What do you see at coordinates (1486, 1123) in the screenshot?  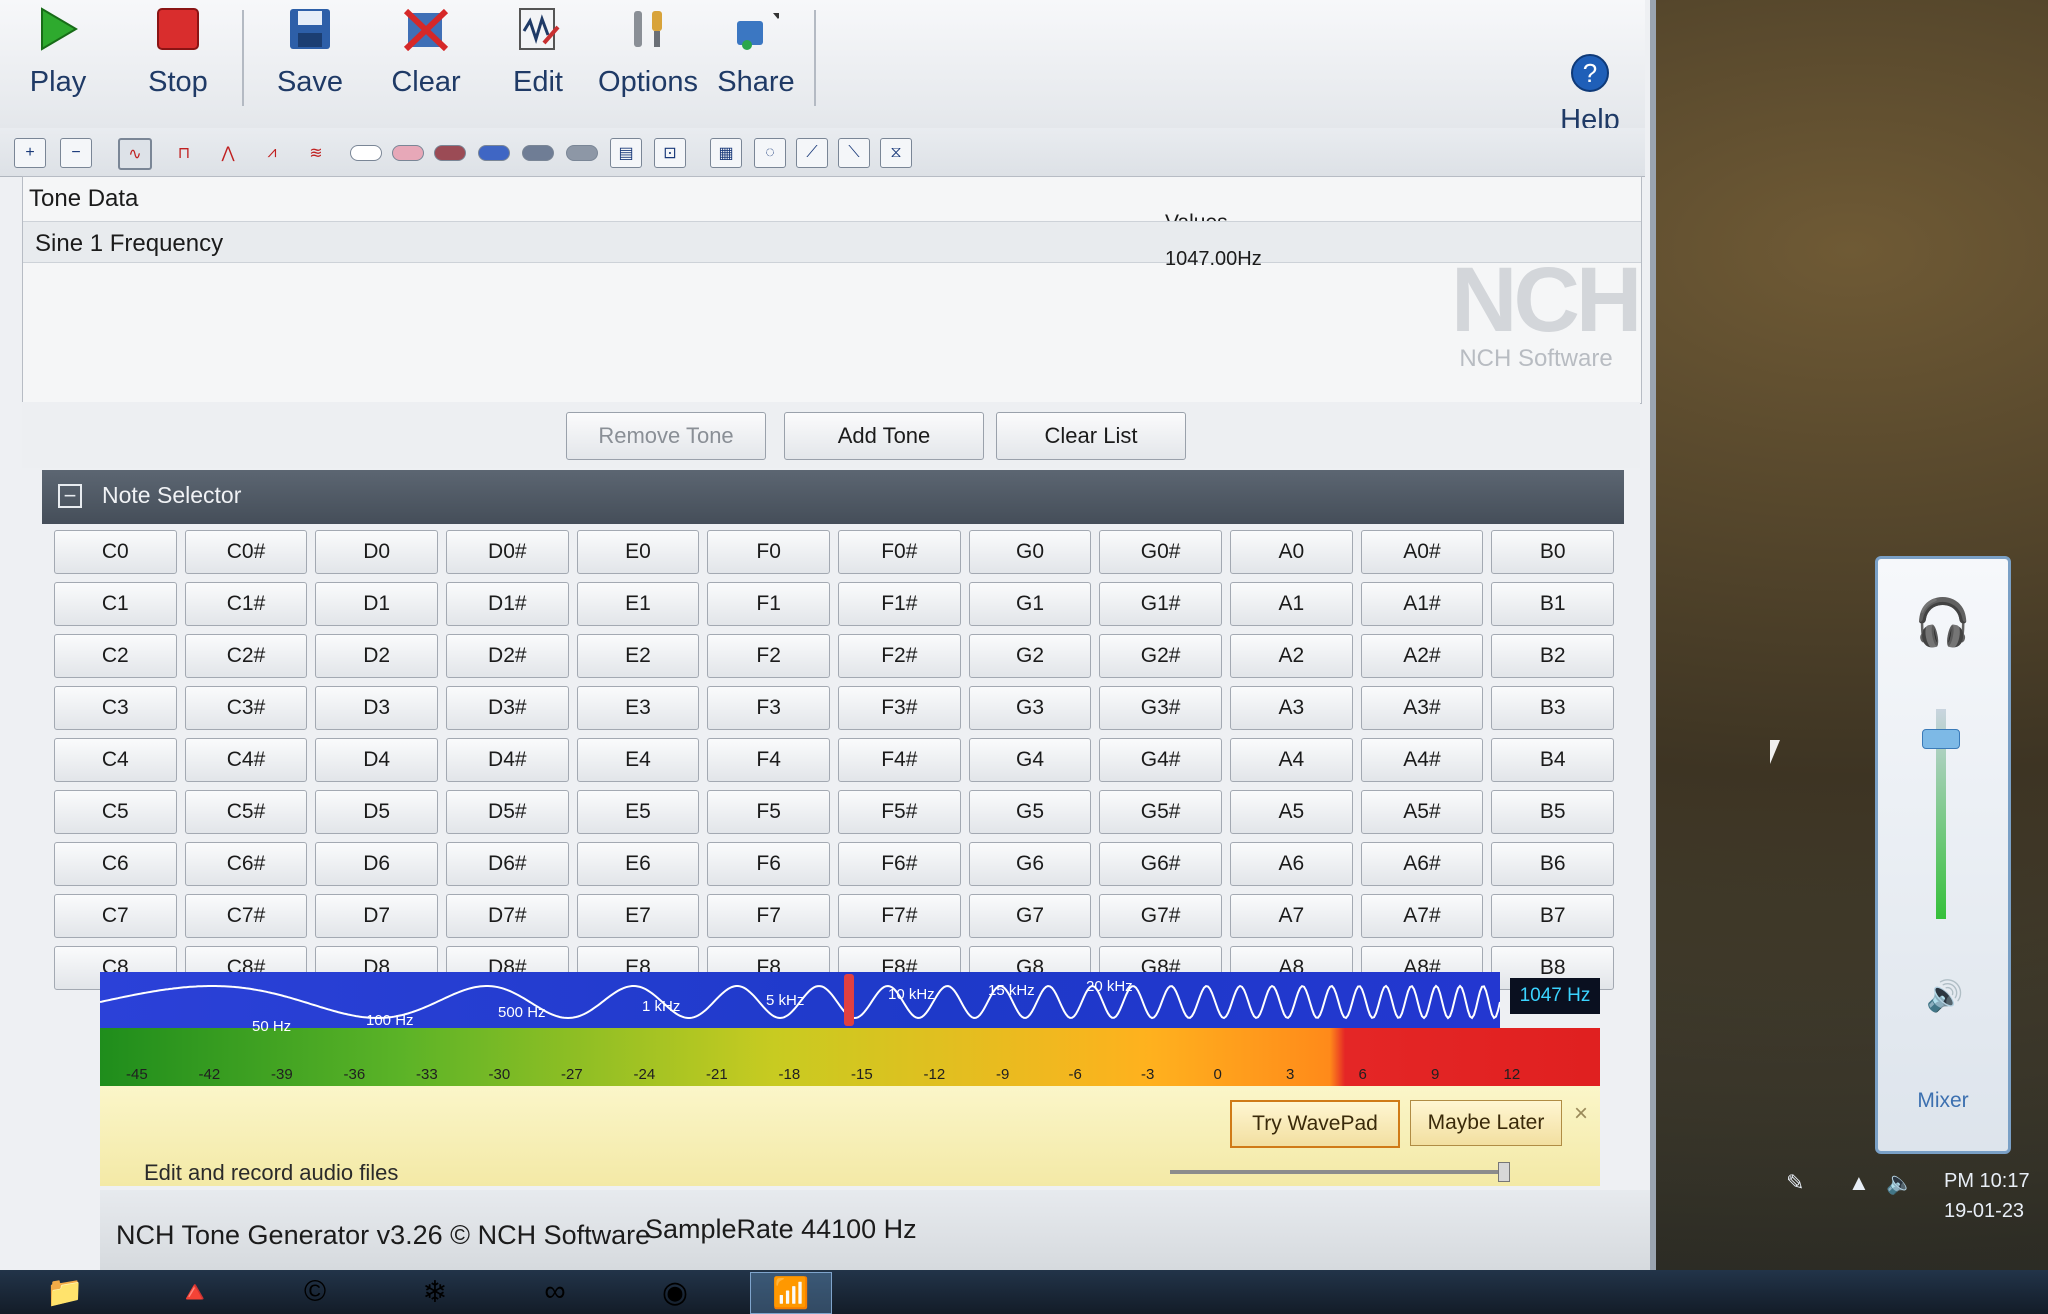 I see `maybe-later-button: Maybe Later` at bounding box center [1486, 1123].